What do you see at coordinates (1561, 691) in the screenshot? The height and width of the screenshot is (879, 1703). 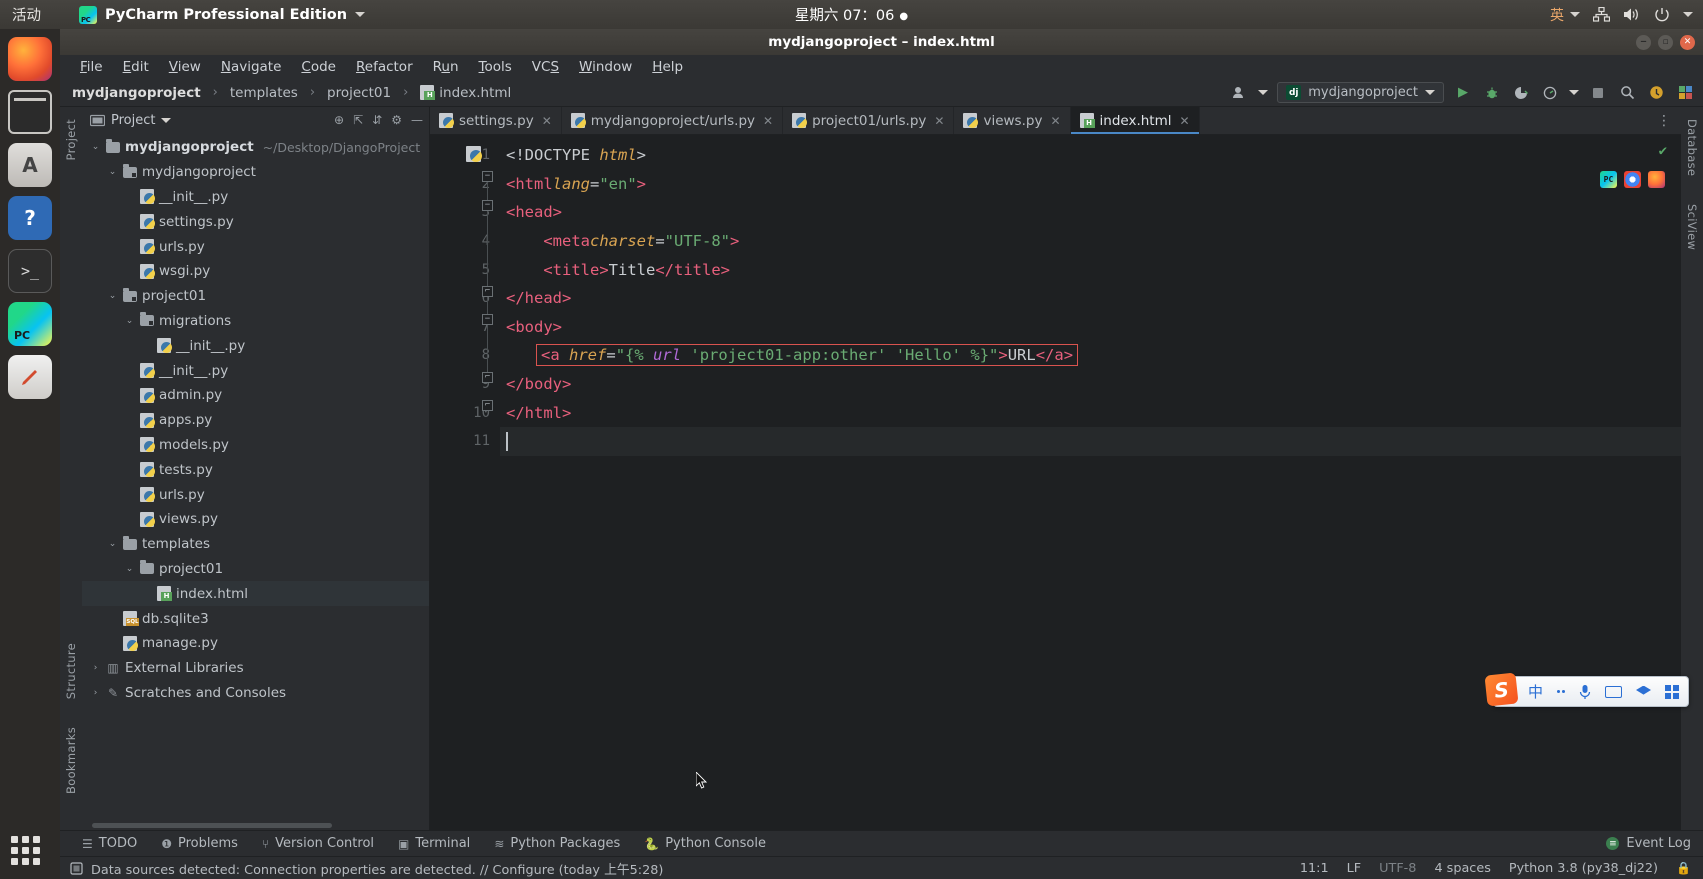 I see `punctuation-icon` at bounding box center [1561, 691].